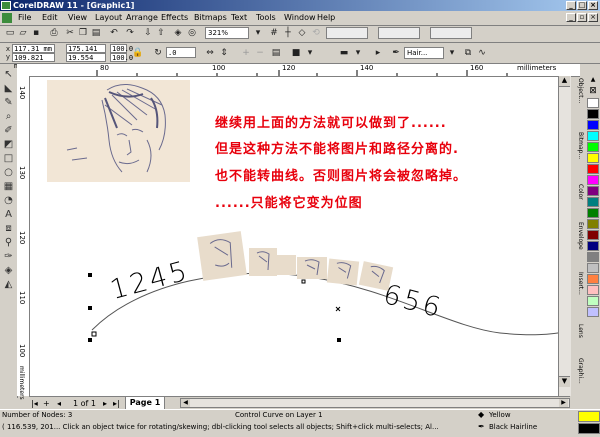 The image size is (600, 437). What do you see at coordinates (161, 33) in the screenshot?
I see `export-icon: ⇧` at bounding box center [161, 33].